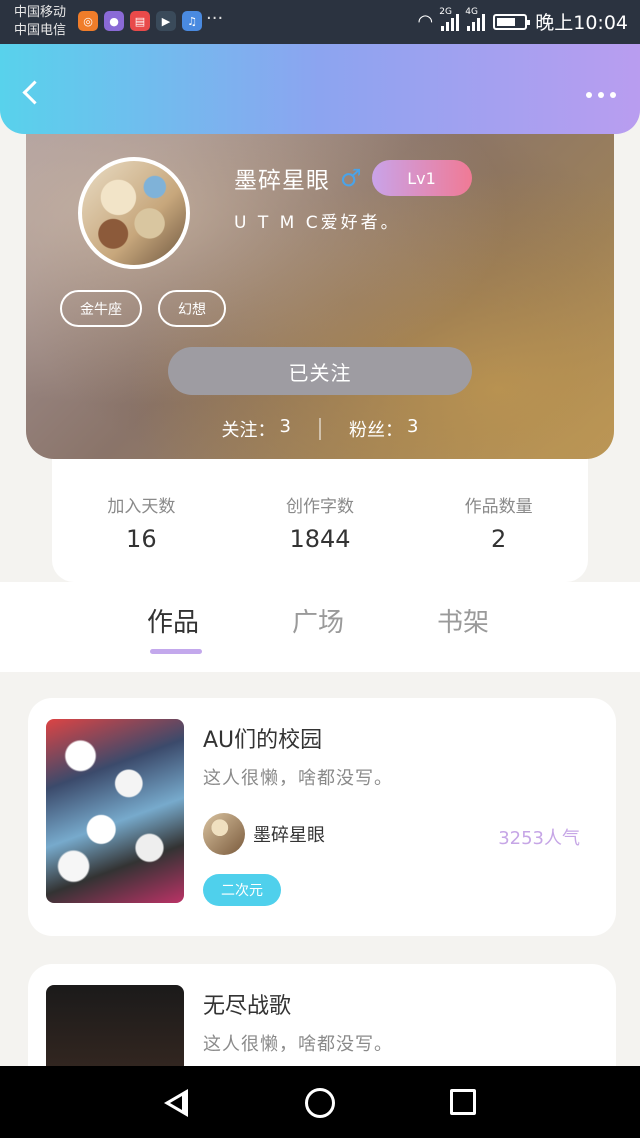 The height and width of the screenshot is (1138, 640). Describe the element at coordinates (581, 23) in the screenshot. I see `clock: 晚上10:04` at that location.